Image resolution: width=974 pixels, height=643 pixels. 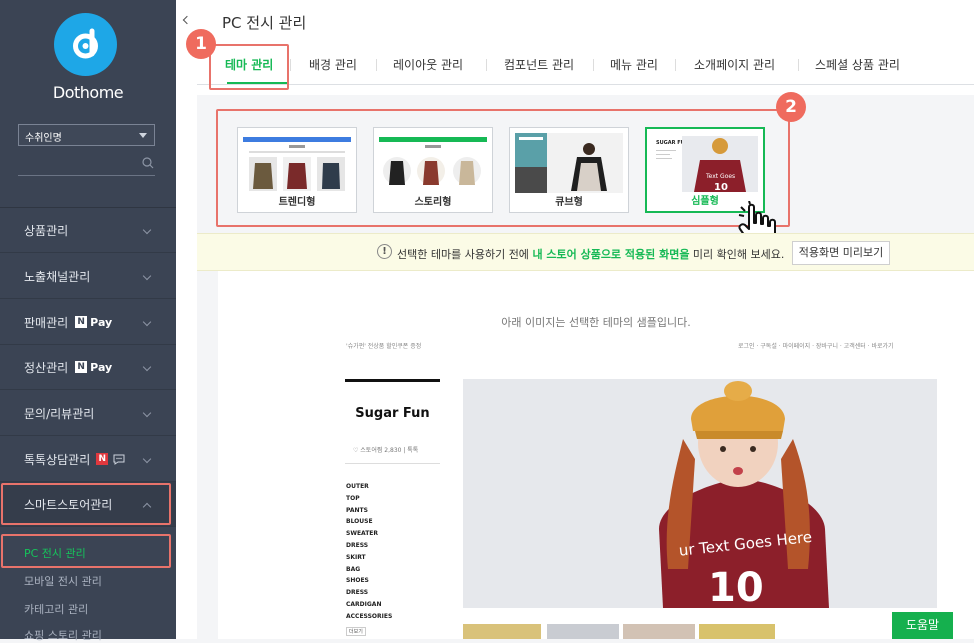 What do you see at coordinates (46, 322) in the screenshot?
I see `sidebar-item-label: 판매관리` at bounding box center [46, 322].